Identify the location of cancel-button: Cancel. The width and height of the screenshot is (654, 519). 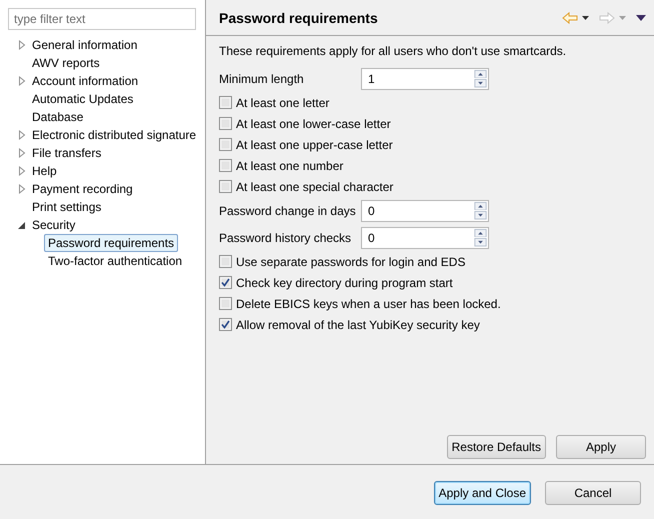
(593, 493).